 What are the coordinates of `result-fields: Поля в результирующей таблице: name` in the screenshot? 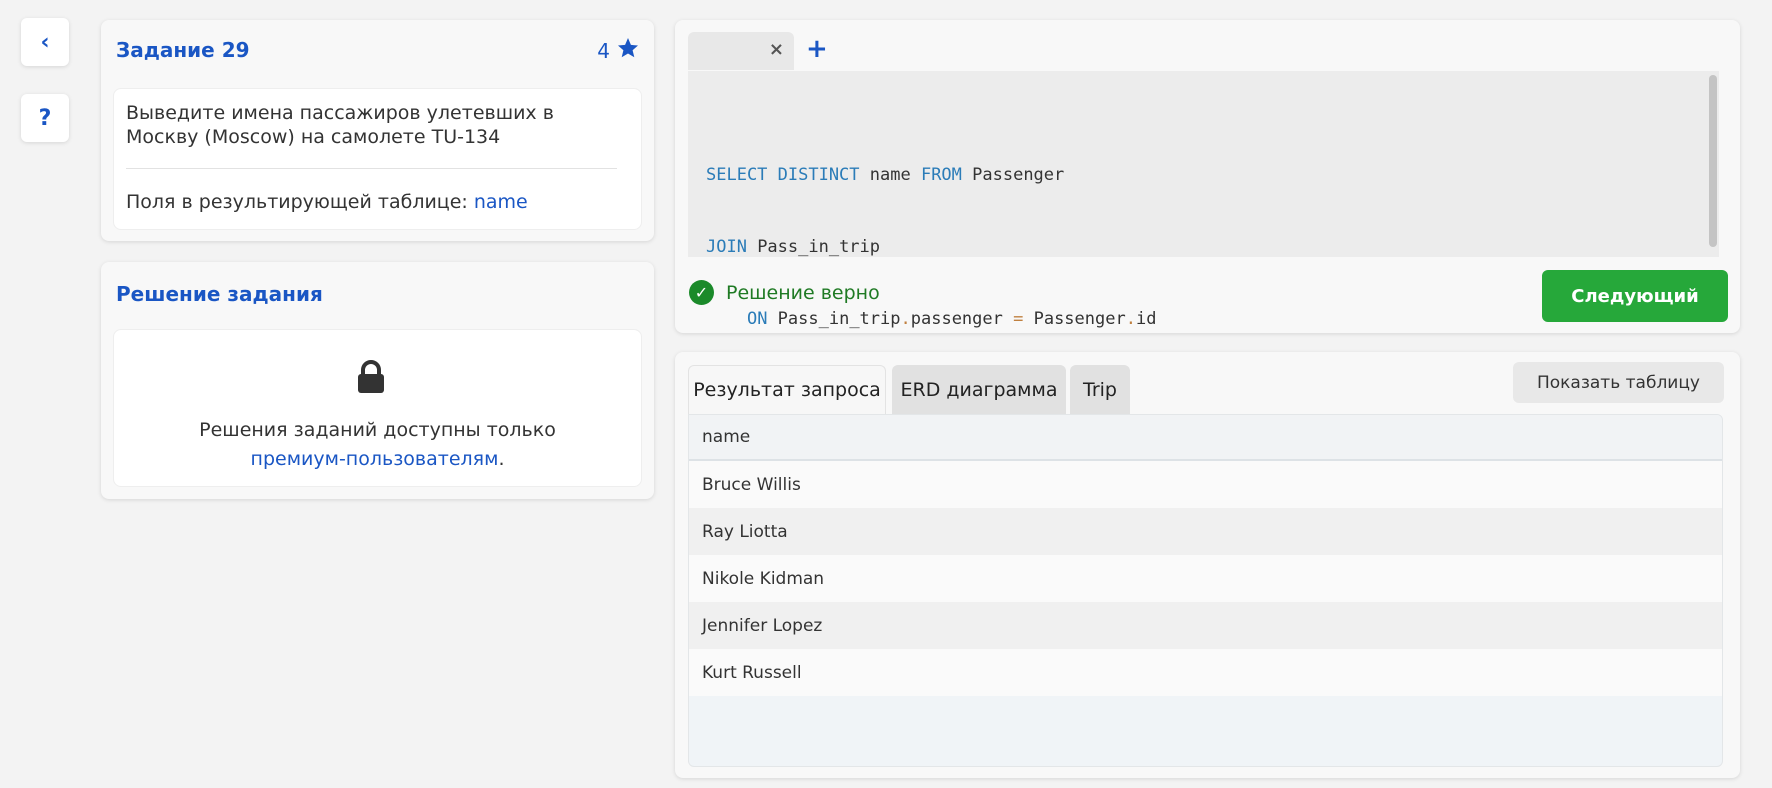 It's located at (327, 202).